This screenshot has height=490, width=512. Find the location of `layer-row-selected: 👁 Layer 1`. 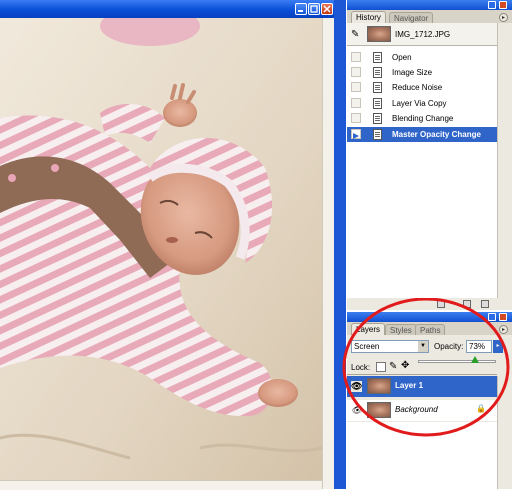

layer-row-selected: 👁 Layer 1 is located at coordinates (422, 386).